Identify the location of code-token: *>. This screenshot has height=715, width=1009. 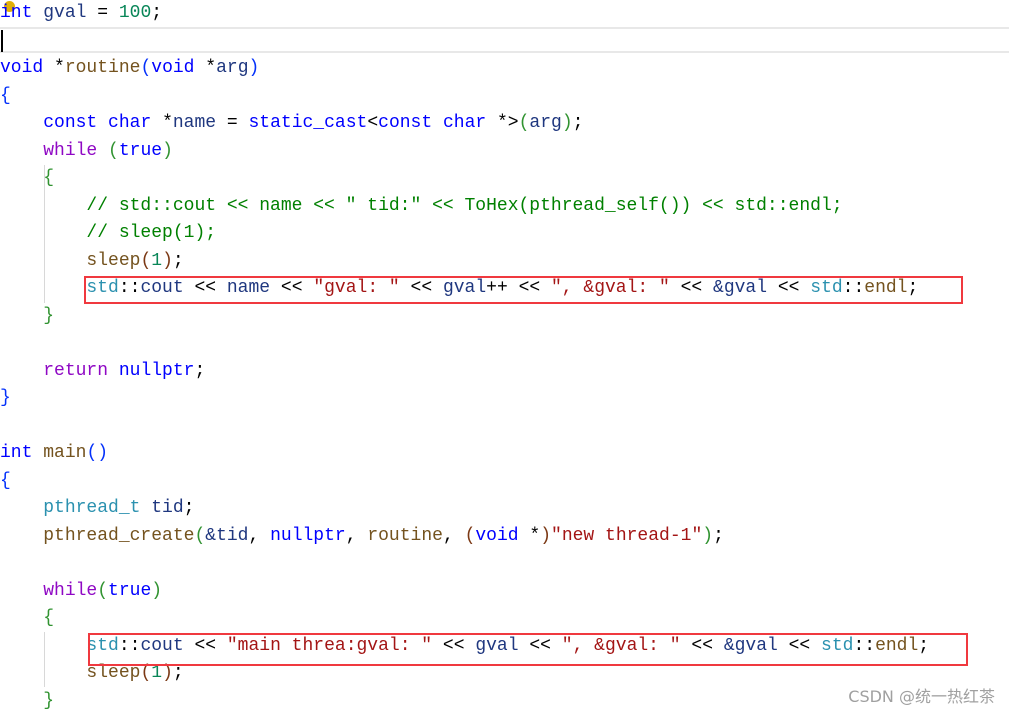
(502, 123).